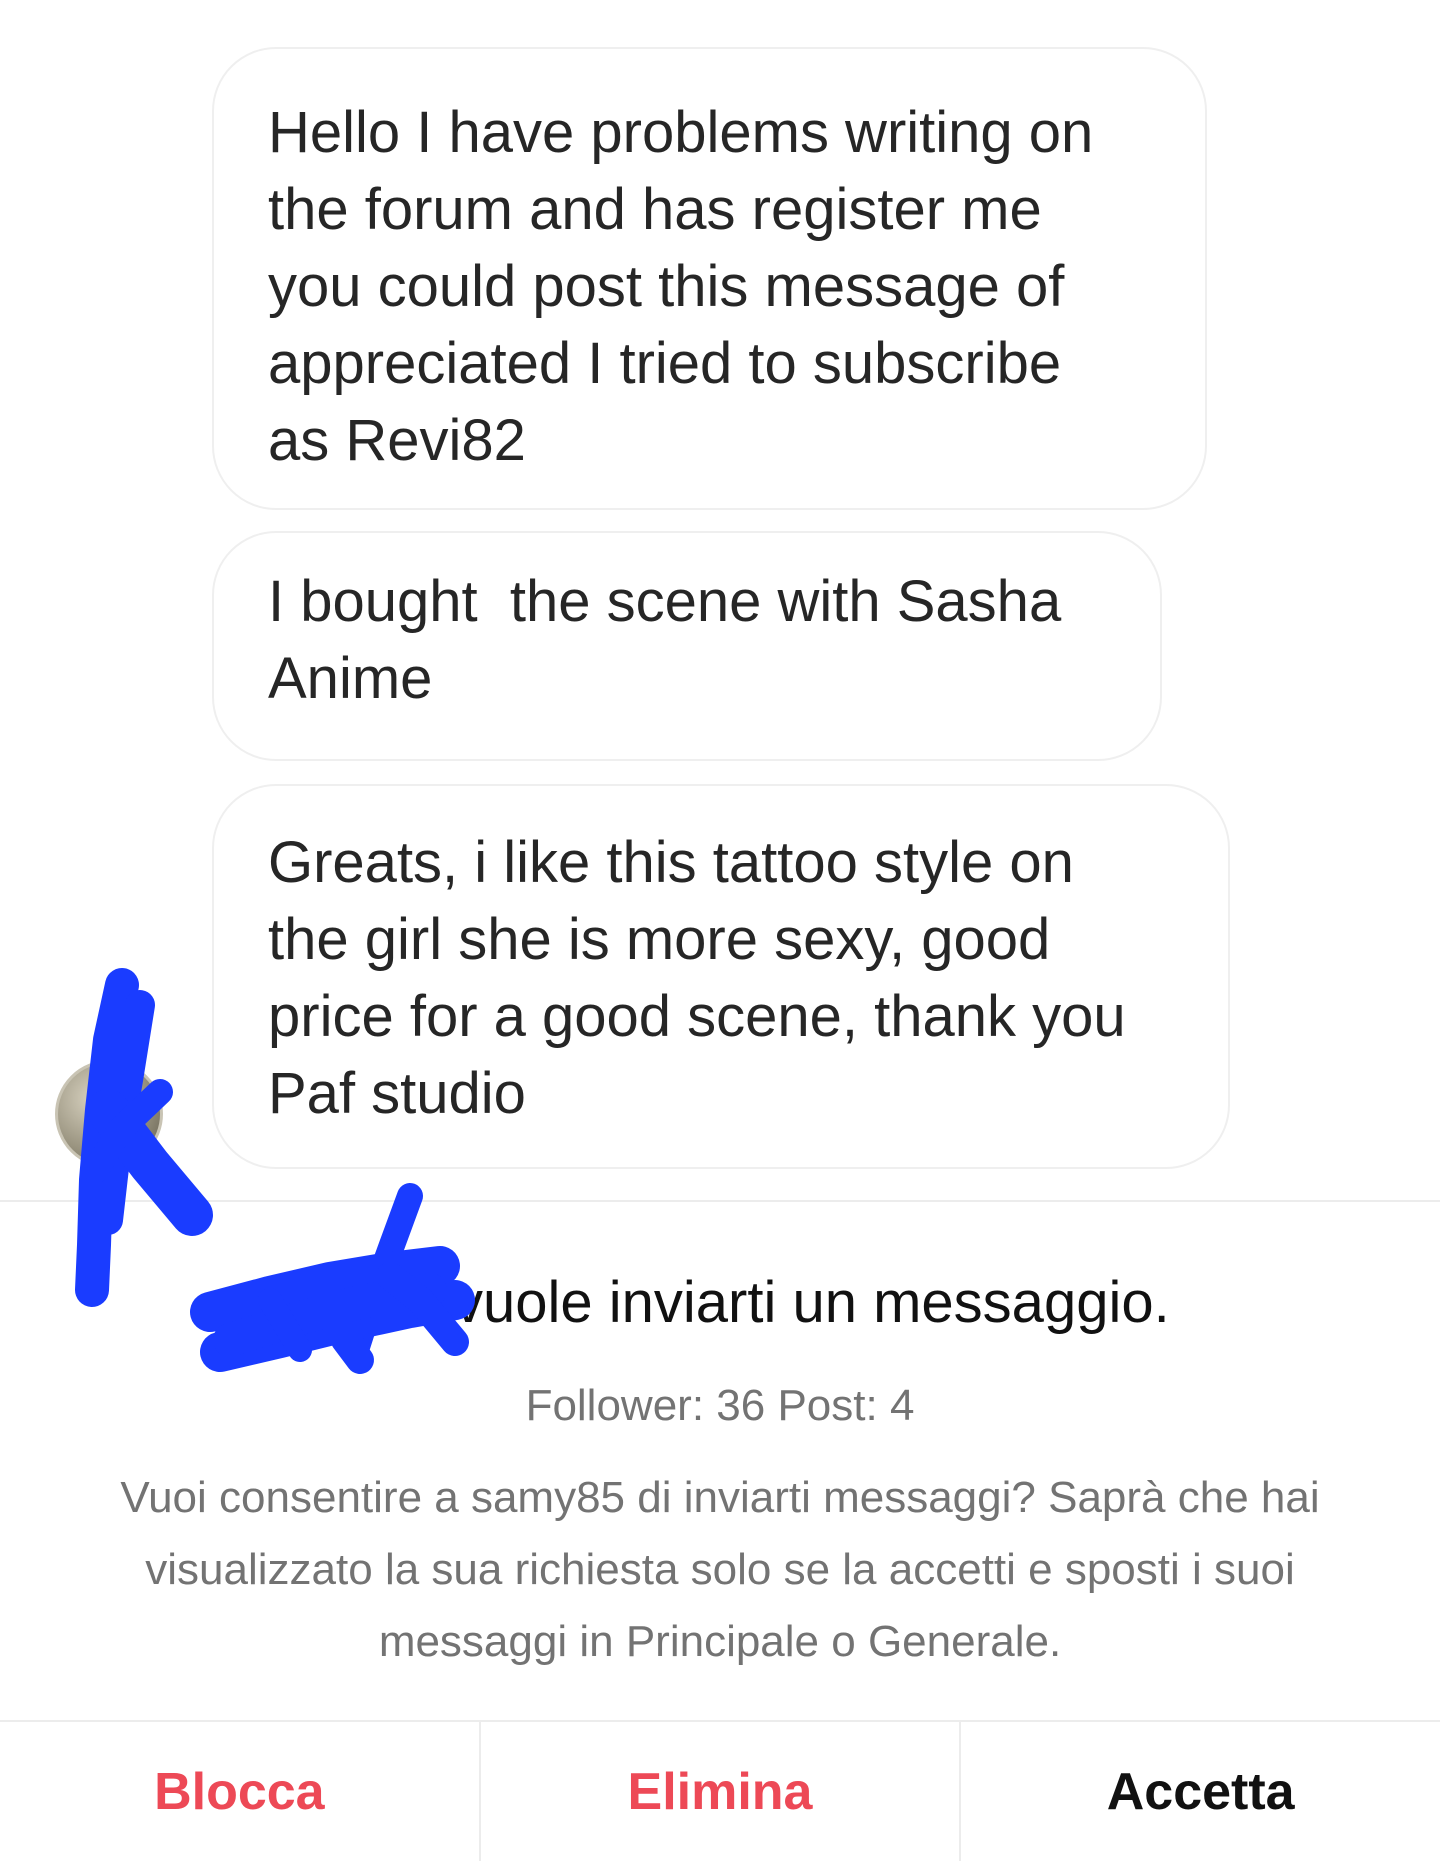  I want to click on message-line: Paf studio, so click(397, 1093).